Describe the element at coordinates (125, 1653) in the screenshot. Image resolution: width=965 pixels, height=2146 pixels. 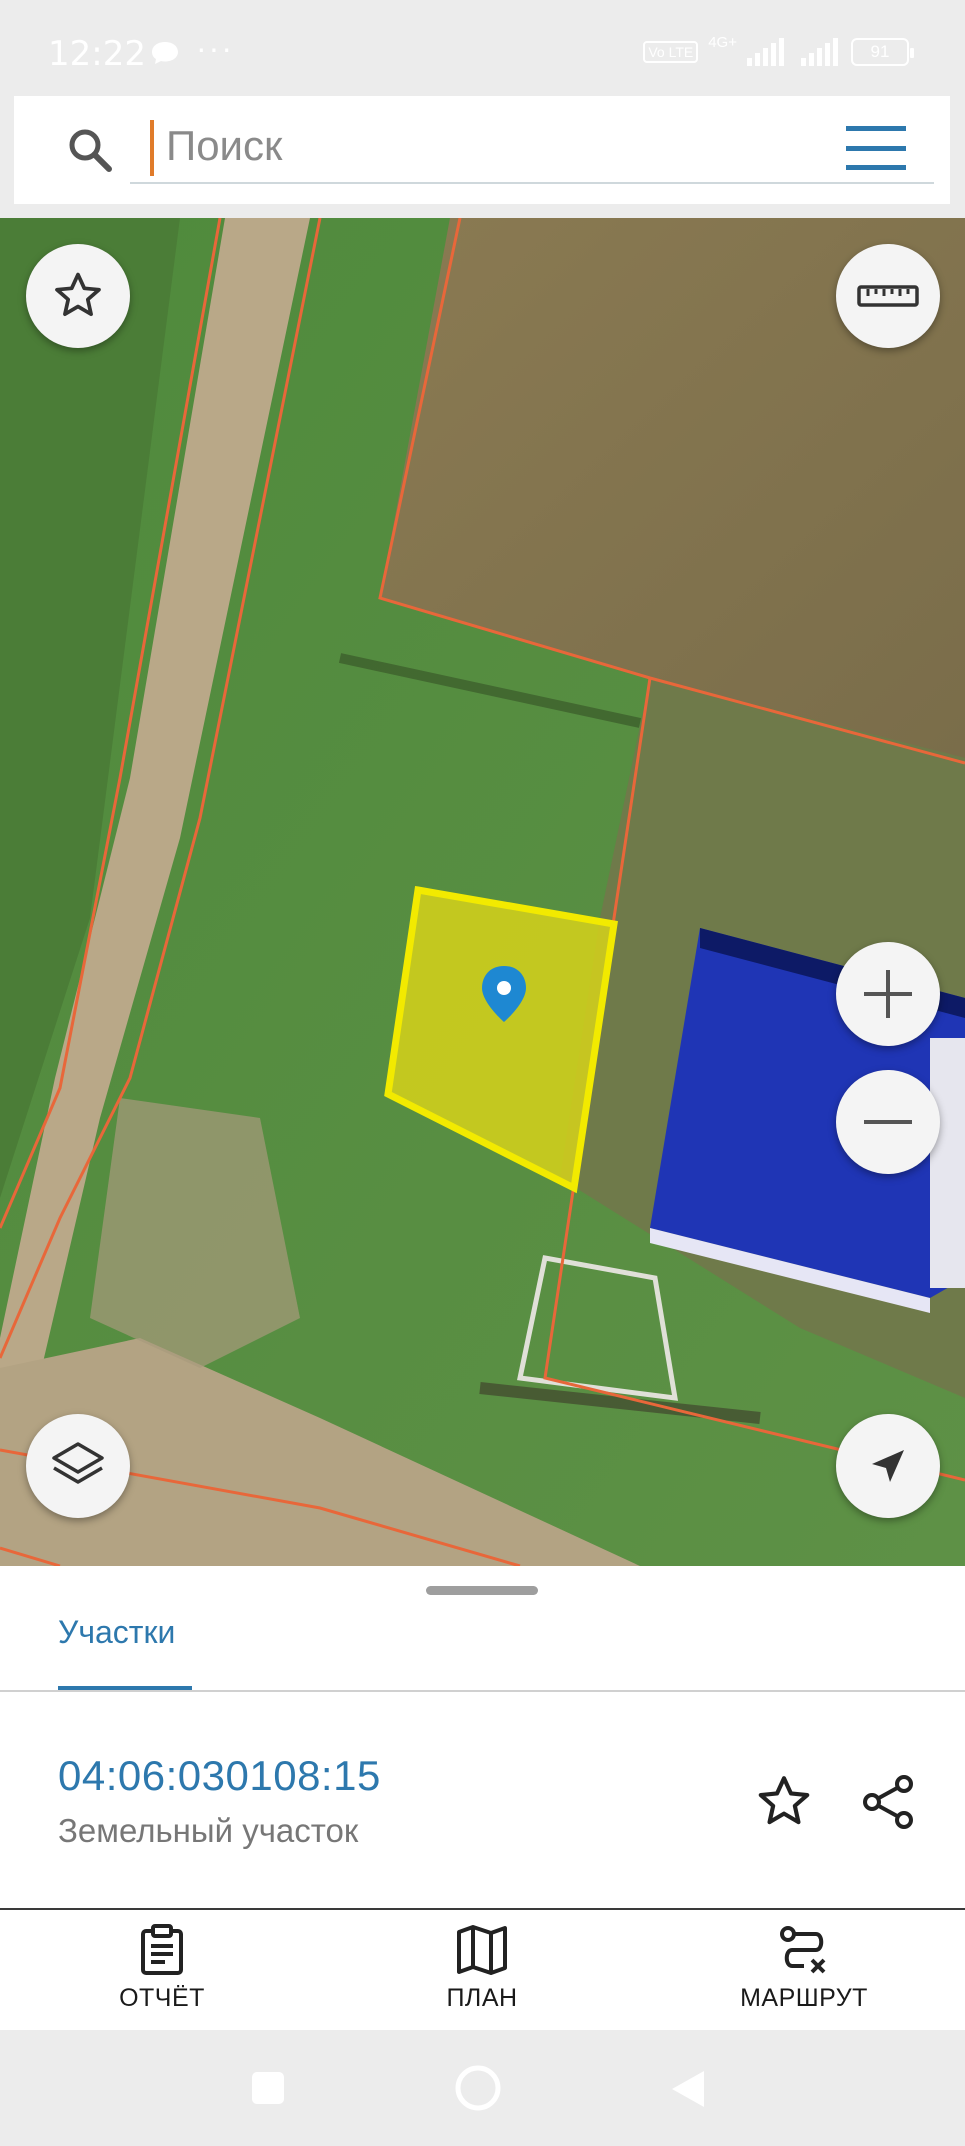
I see `tab-parcels: Участки` at that location.